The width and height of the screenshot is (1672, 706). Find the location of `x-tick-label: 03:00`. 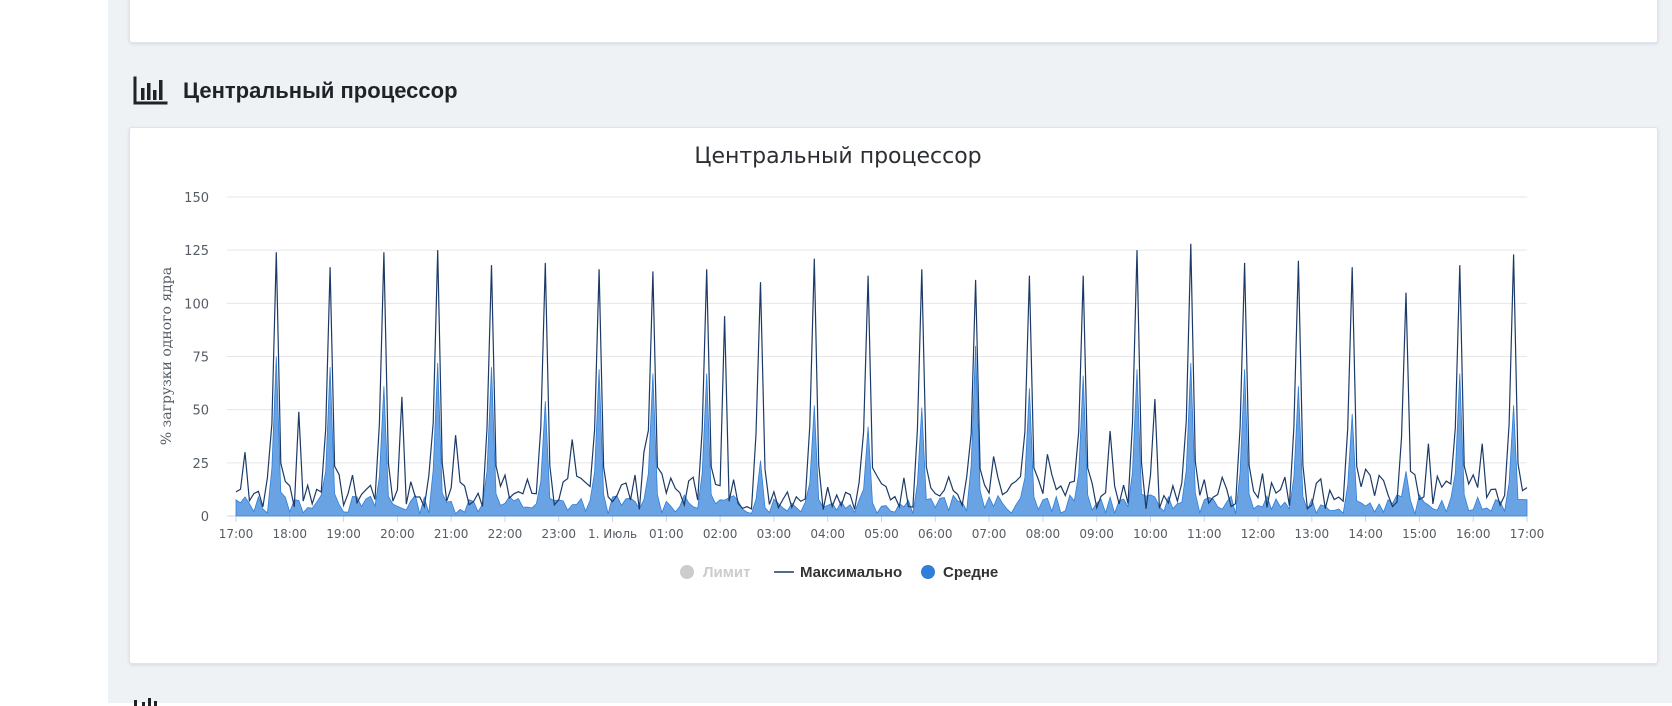

x-tick-label: 03:00 is located at coordinates (774, 534).